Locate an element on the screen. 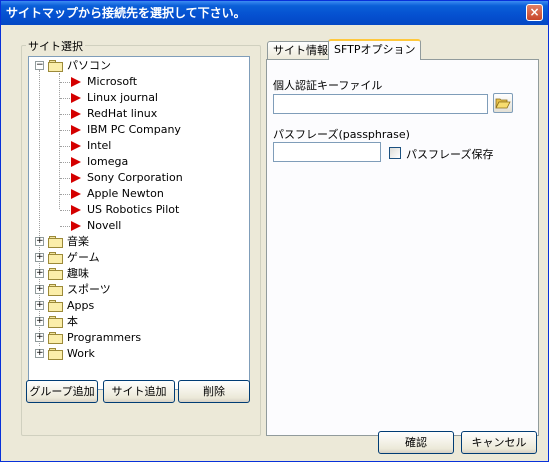 The width and height of the screenshot is (549, 462). browse-key-file-button is located at coordinates (503, 103).